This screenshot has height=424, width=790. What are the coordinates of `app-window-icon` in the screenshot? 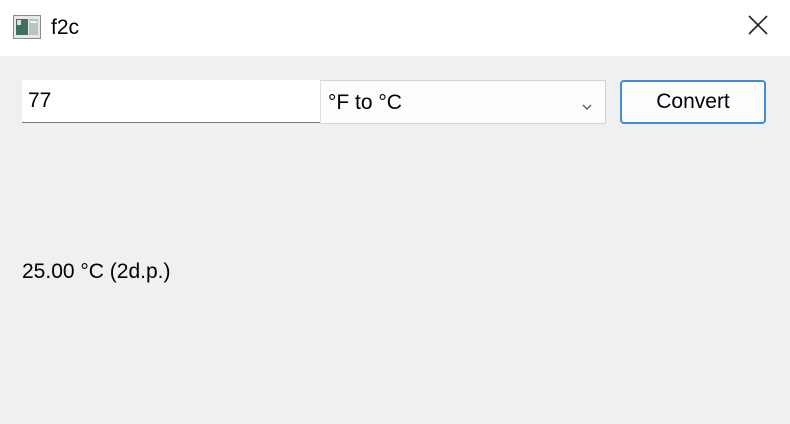 It's located at (27, 27).